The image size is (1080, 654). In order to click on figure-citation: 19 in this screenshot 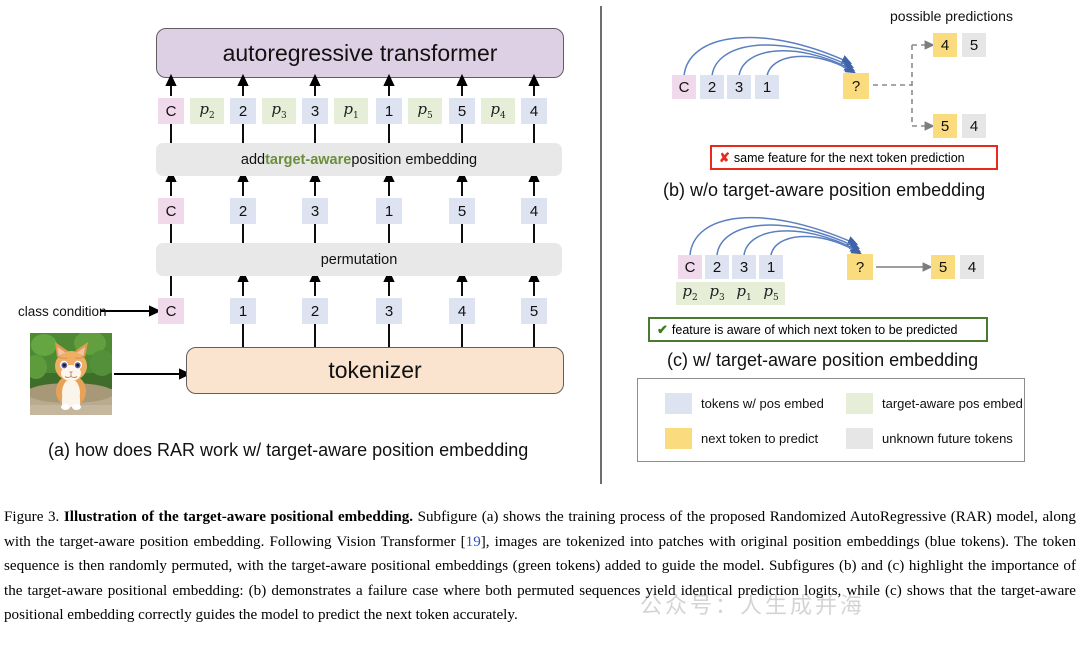, I will do `click(473, 541)`.